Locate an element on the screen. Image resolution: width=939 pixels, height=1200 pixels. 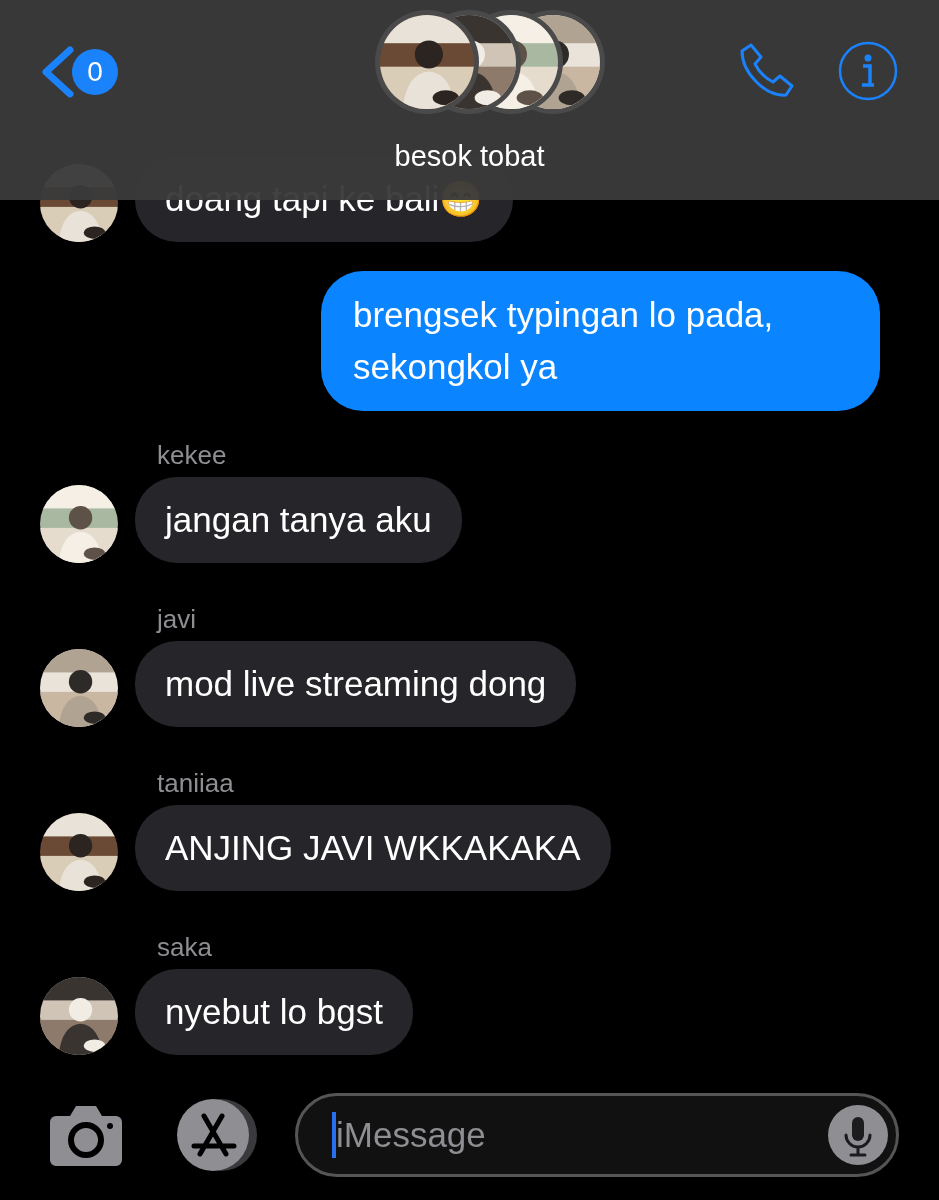
unread-badge: 0 is located at coordinates (95, 72).